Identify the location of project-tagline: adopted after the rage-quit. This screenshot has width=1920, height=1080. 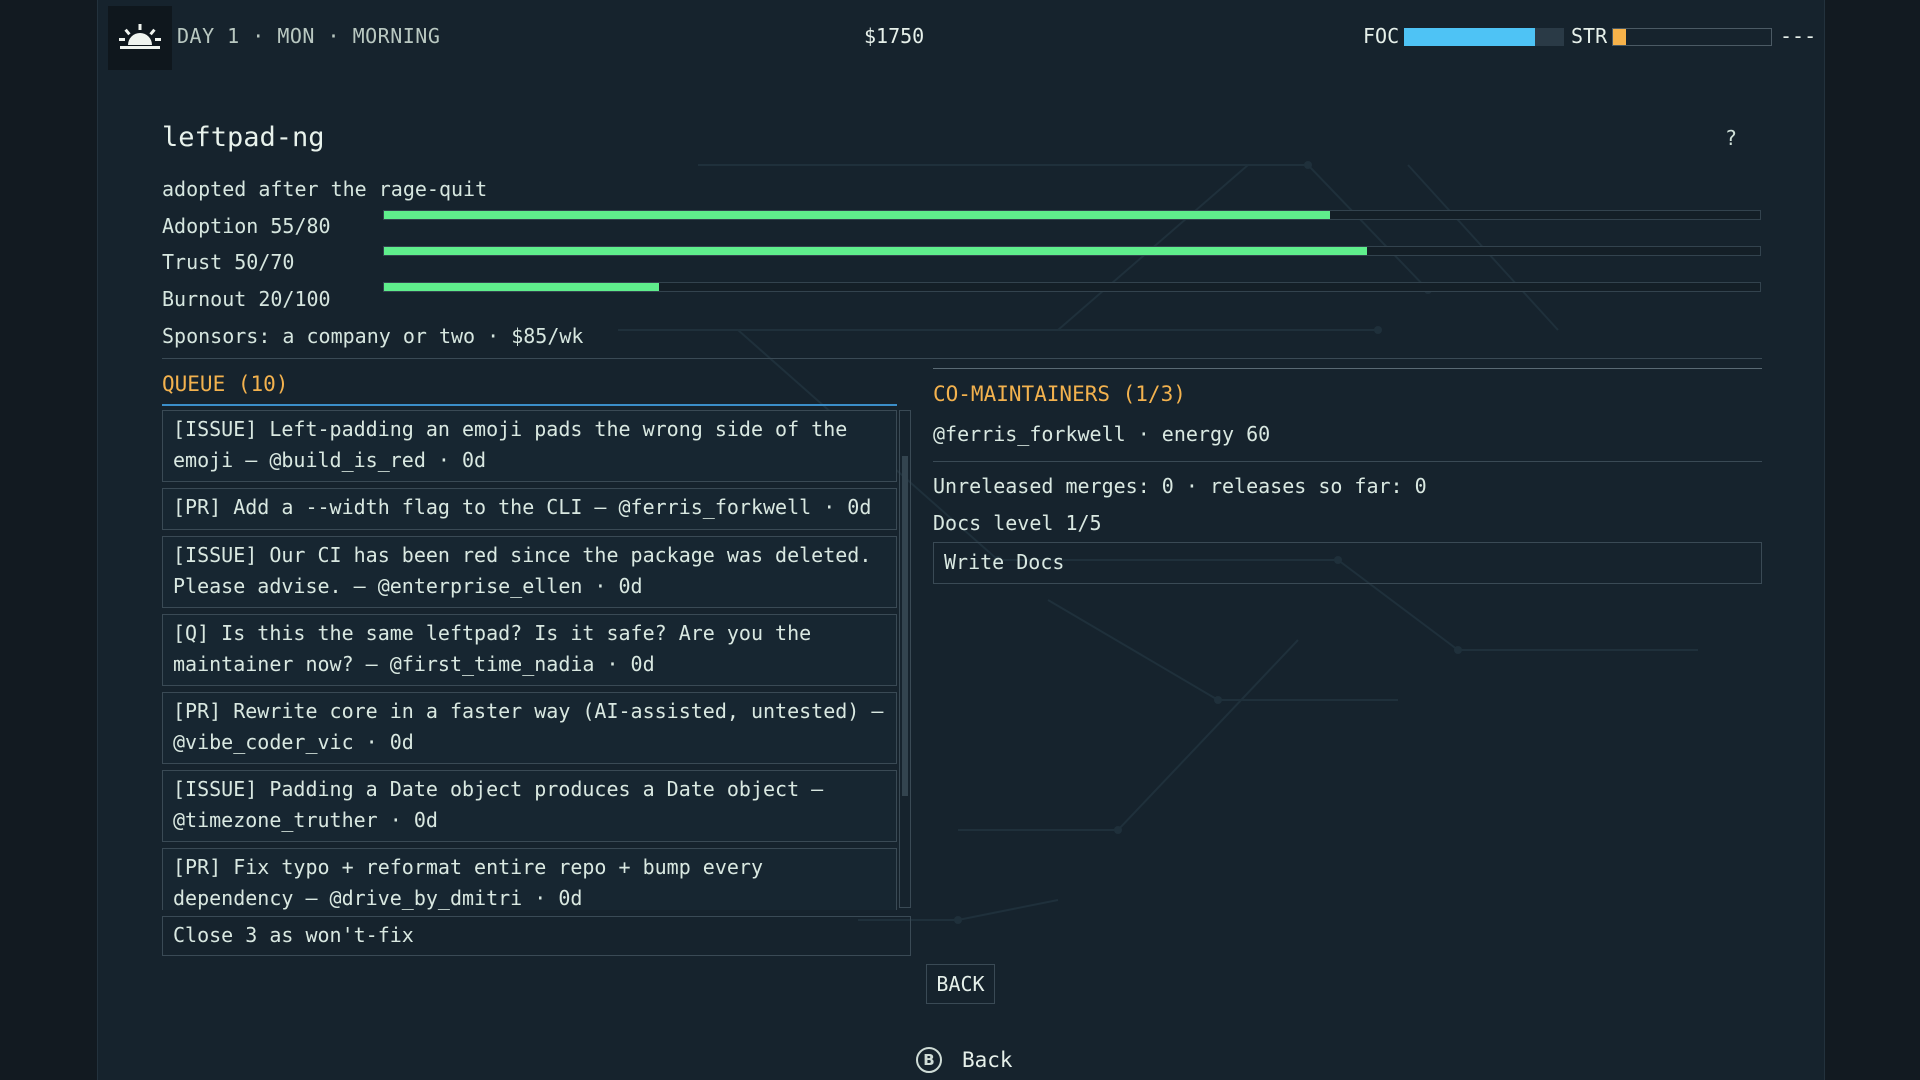
(325, 189).